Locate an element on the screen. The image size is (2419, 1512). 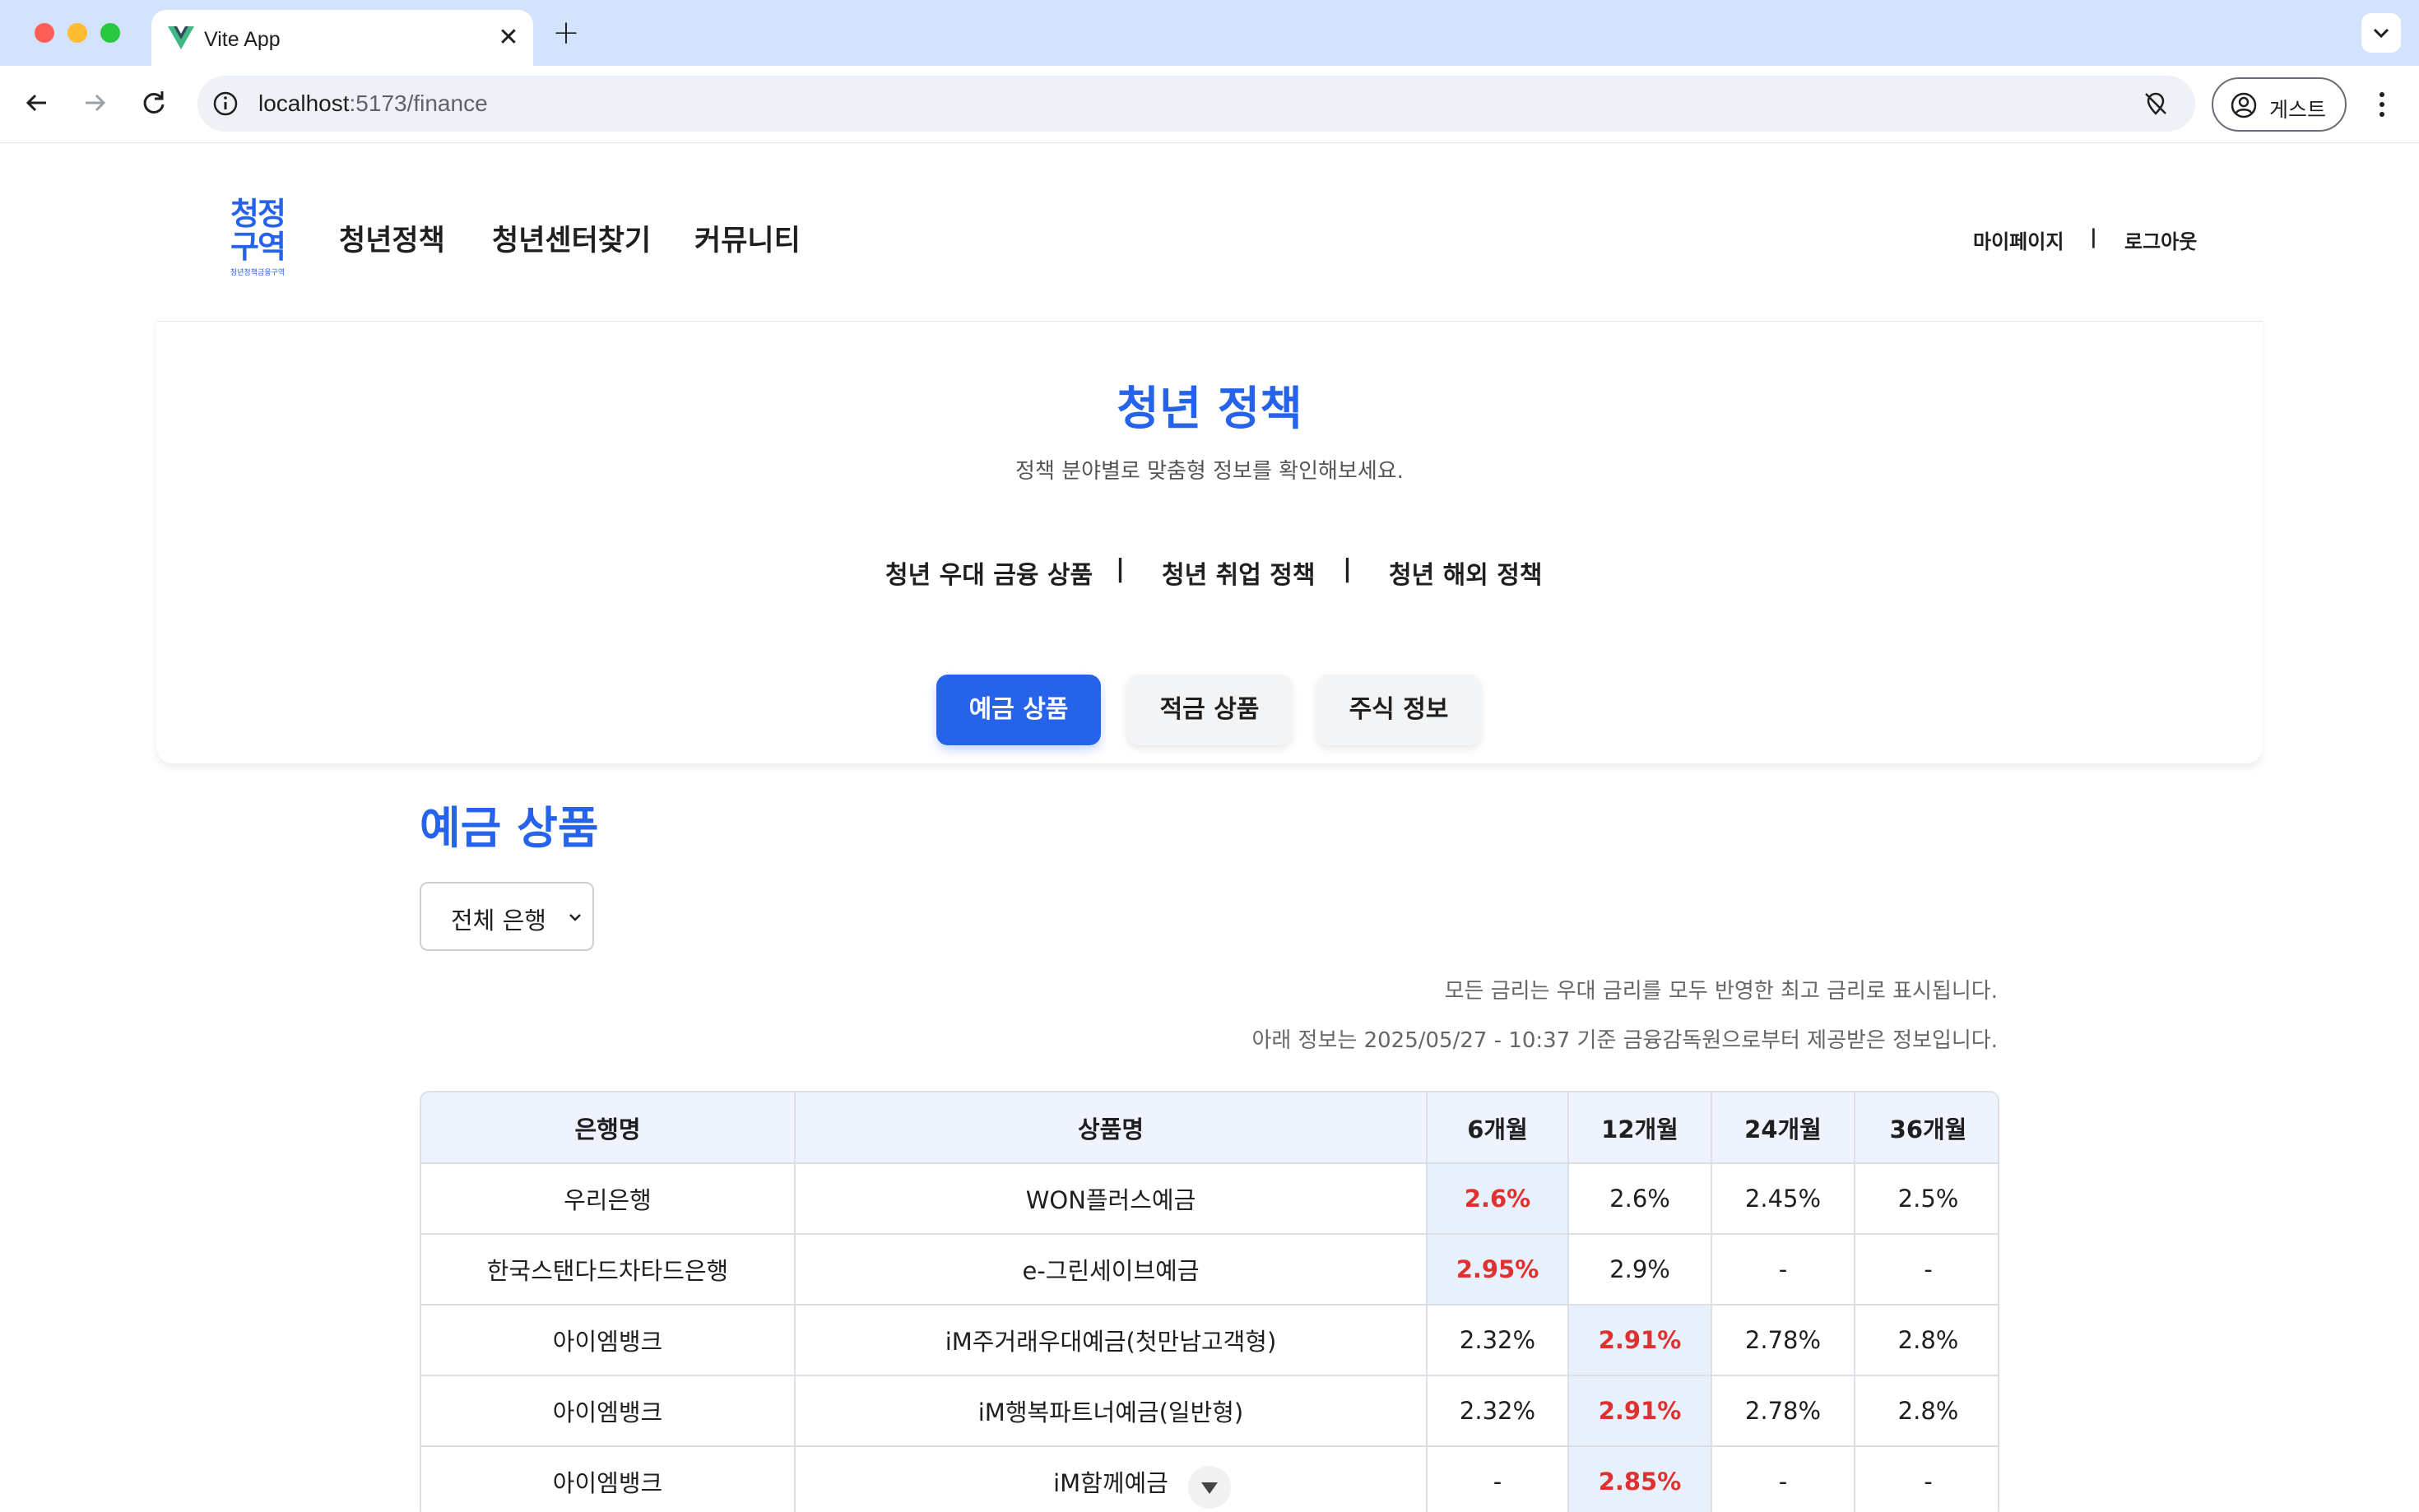
section-title: 예금 상품 is located at coordinates (509, 828).